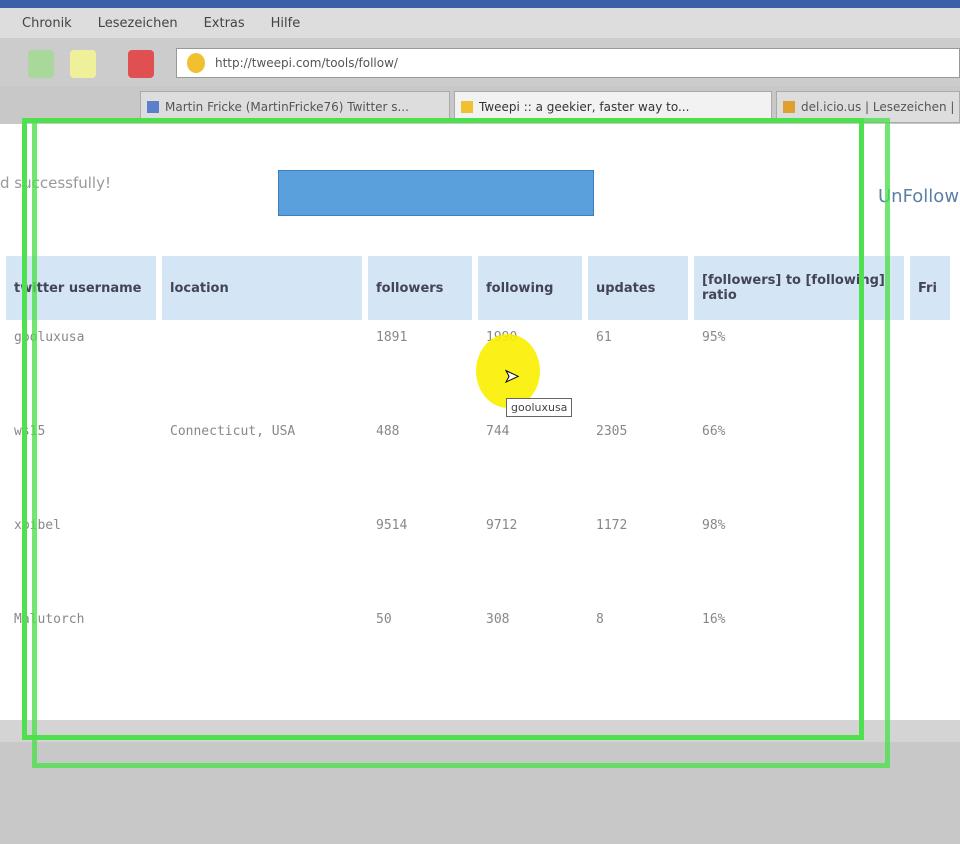 The image size is (960, 844). Describe the element at coordinates (918, 196) in the screenshot. I see `unfollow-button: UnFollow` at that location.